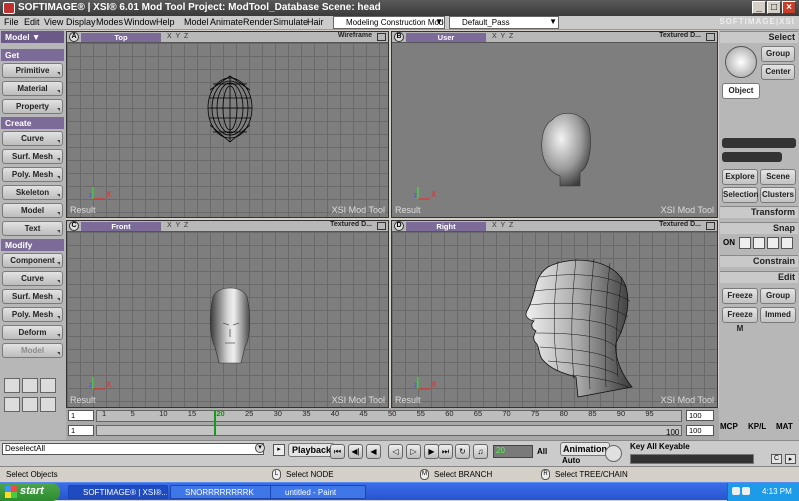  Describe the element at coordinates (165, 22) in the screenshot. I see `menu-help: Help` at that location.